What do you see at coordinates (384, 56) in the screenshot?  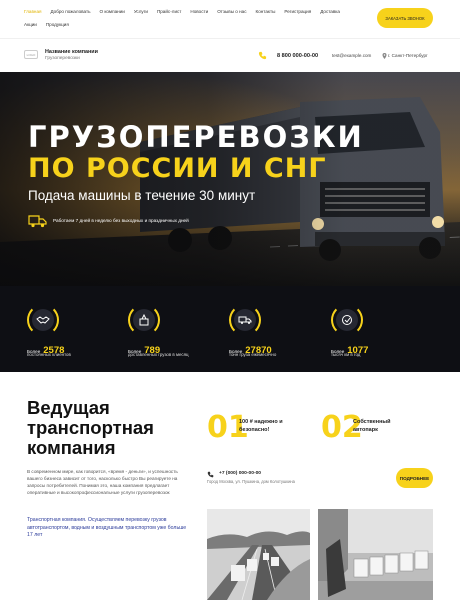 I see `location-icon` at bounding box center [384, 56].